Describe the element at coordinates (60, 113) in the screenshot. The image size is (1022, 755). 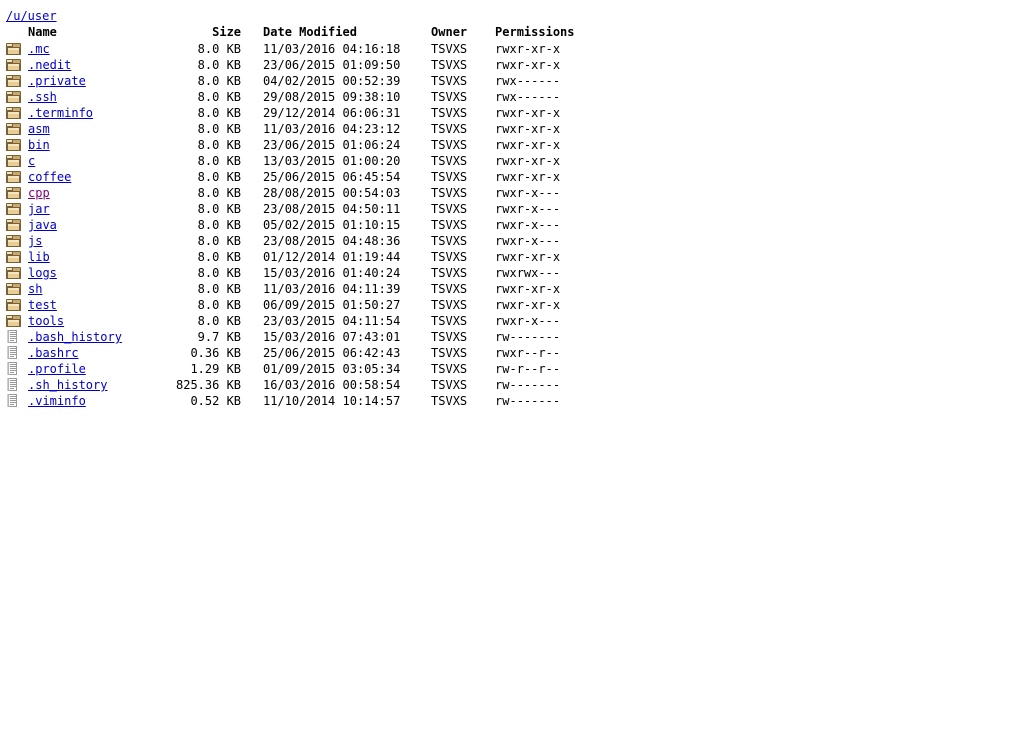
I see `entry-name-link: .terminfo` at that location.